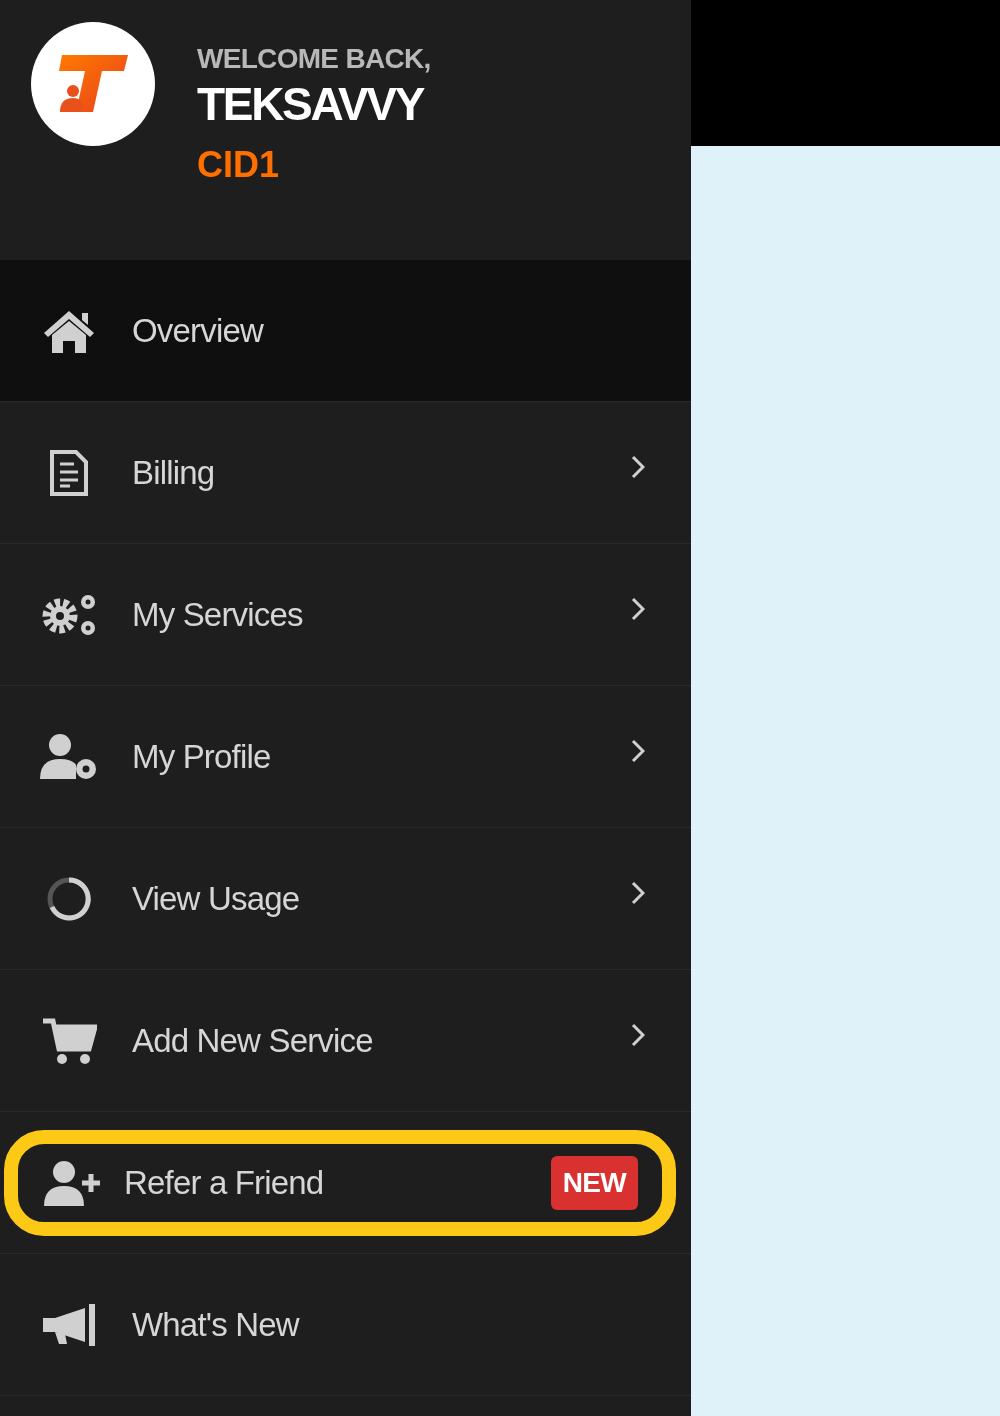 The width and height of the screenshot is (1000, 1416). Describe the element at coordinates (93, 84) in the screenshot. I see `logo-icon` at that location.